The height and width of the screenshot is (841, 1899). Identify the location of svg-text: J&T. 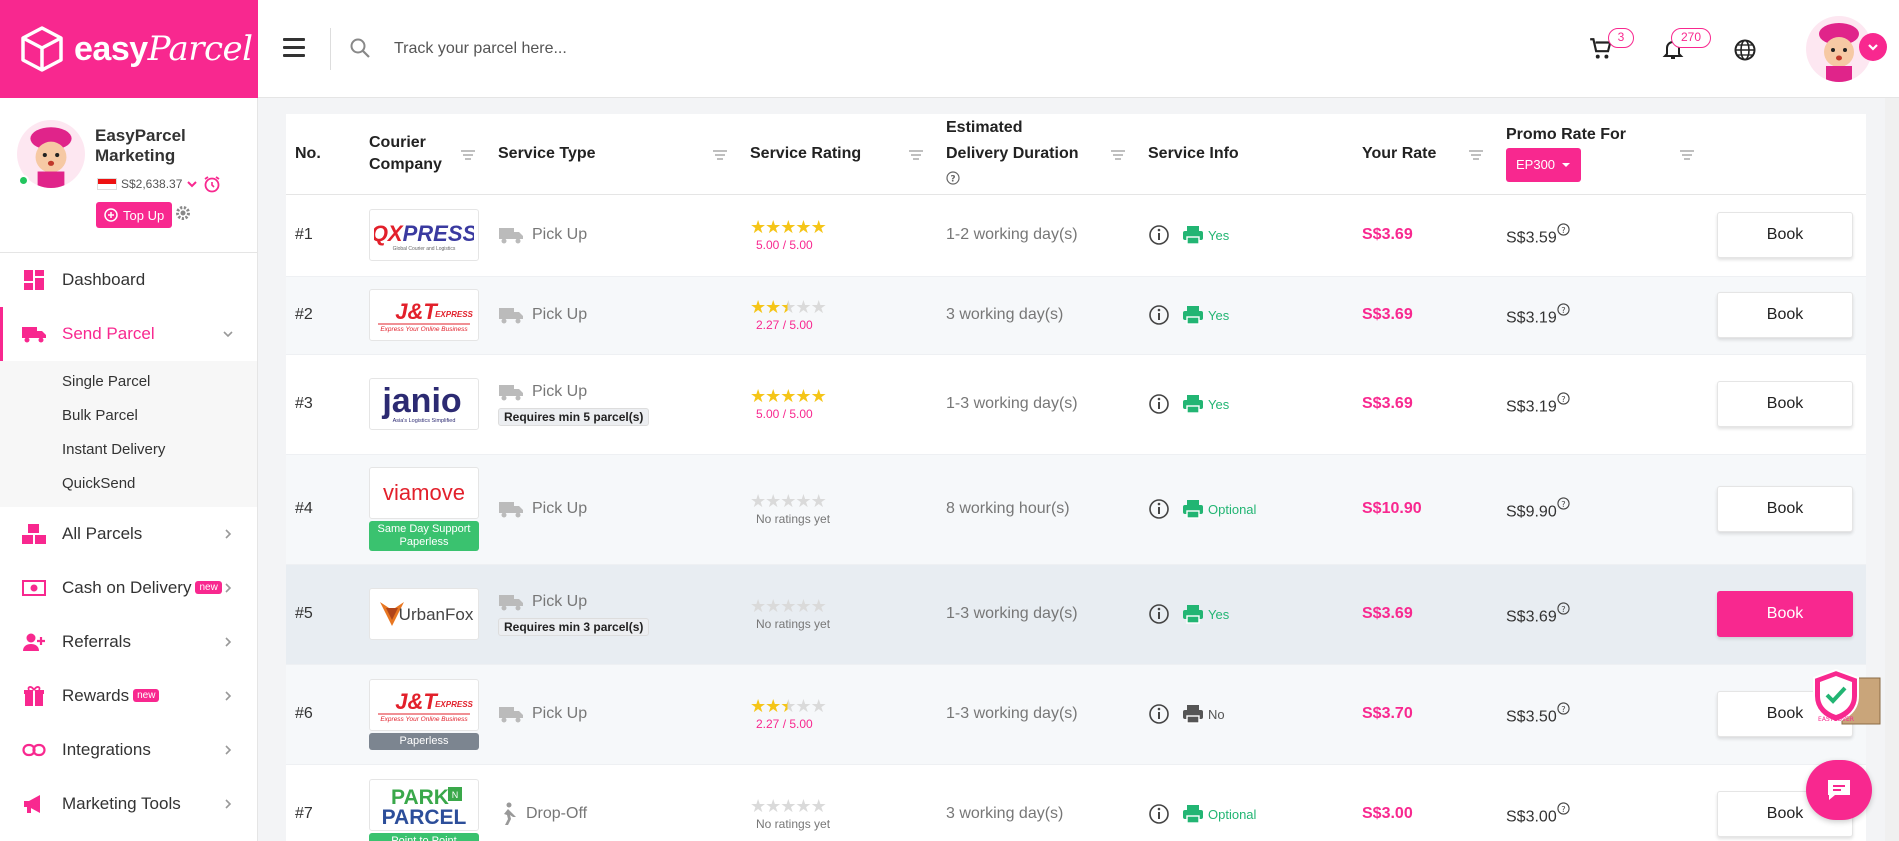
(416, 701).